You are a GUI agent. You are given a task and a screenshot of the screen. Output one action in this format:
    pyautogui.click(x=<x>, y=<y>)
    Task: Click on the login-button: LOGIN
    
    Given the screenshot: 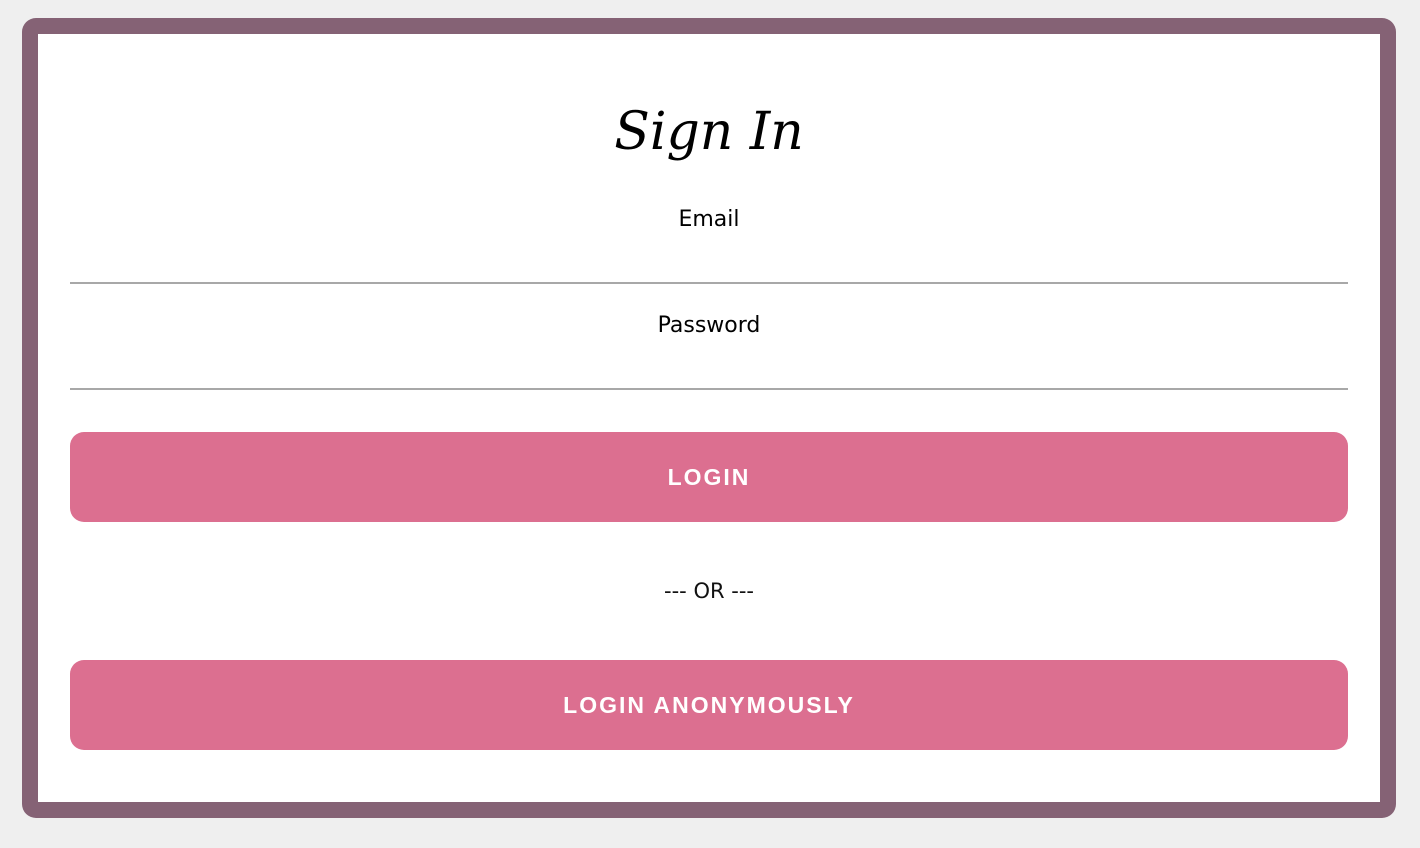 What is the action you would take?
    pyautogui.click(x=709, y=477)
    